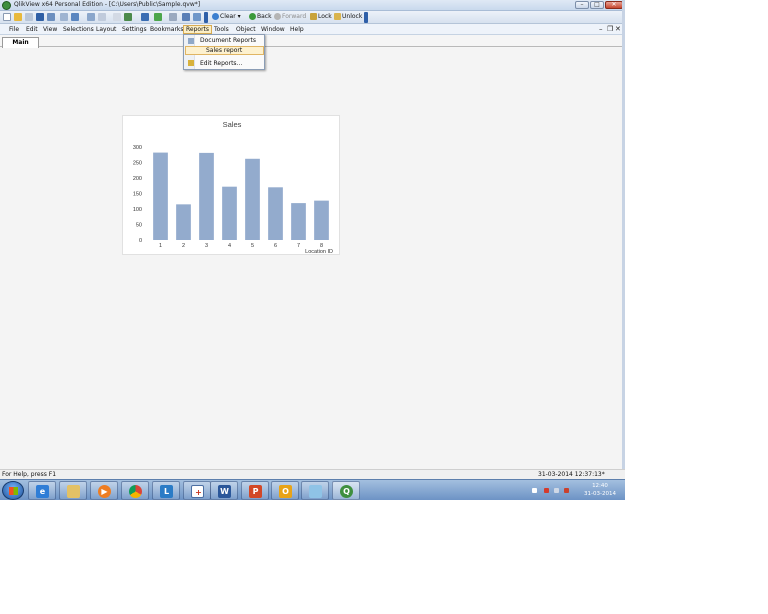 The width and height of the screenshot is (768, 614). What do you see at coordinates (238, 16) in the screenshot?
I see `chevron-down-icon: ▾` at bounding box center [238, 16].